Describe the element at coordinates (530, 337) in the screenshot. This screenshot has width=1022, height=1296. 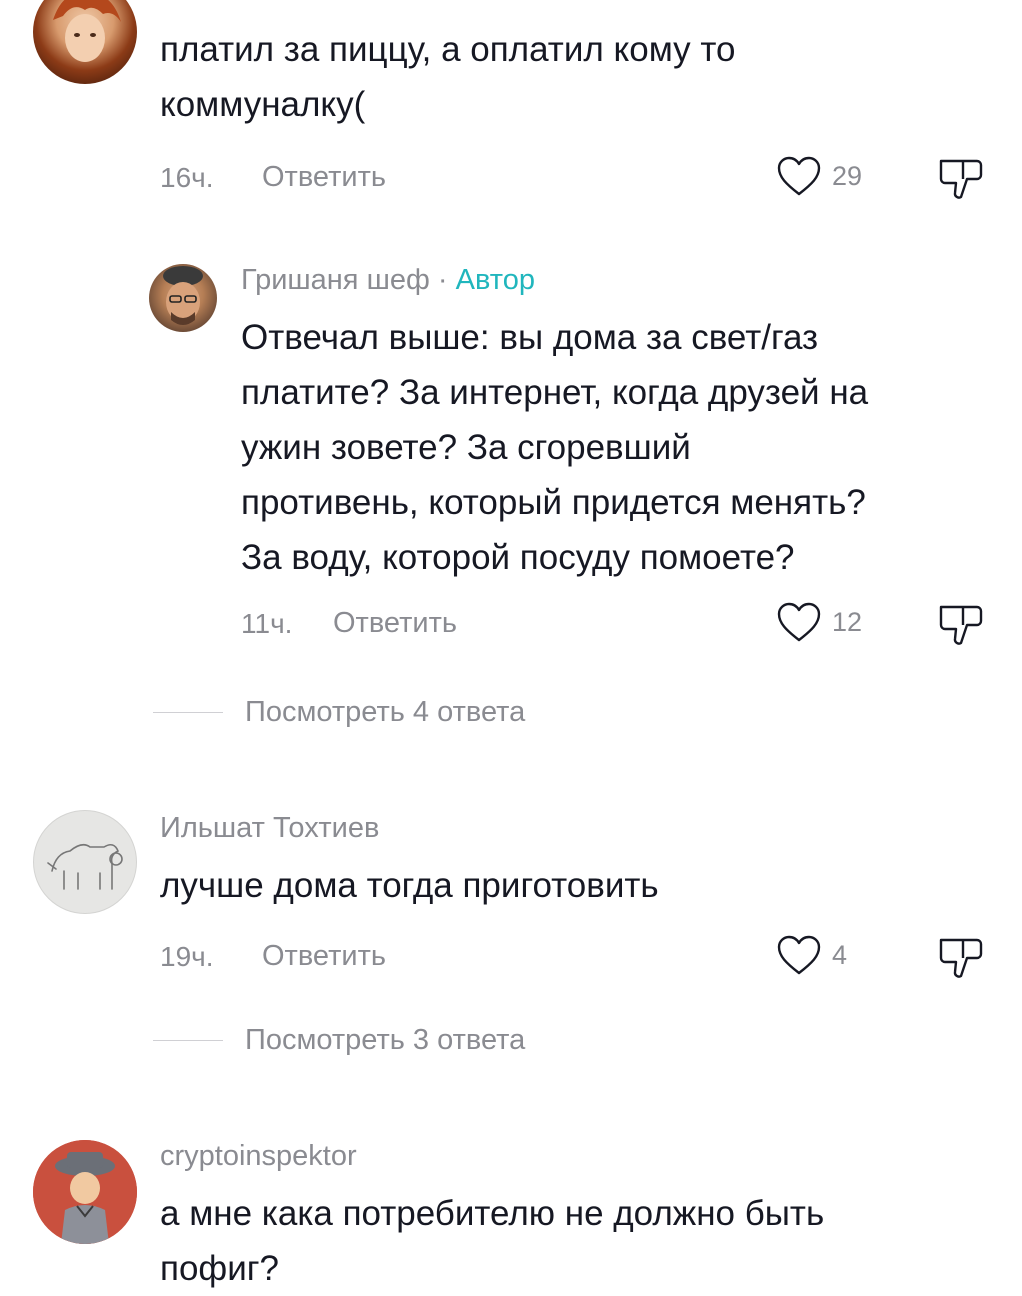
I see `comment-2-text-line: Отвечал выше: вы дома за свет/газ` at that location.